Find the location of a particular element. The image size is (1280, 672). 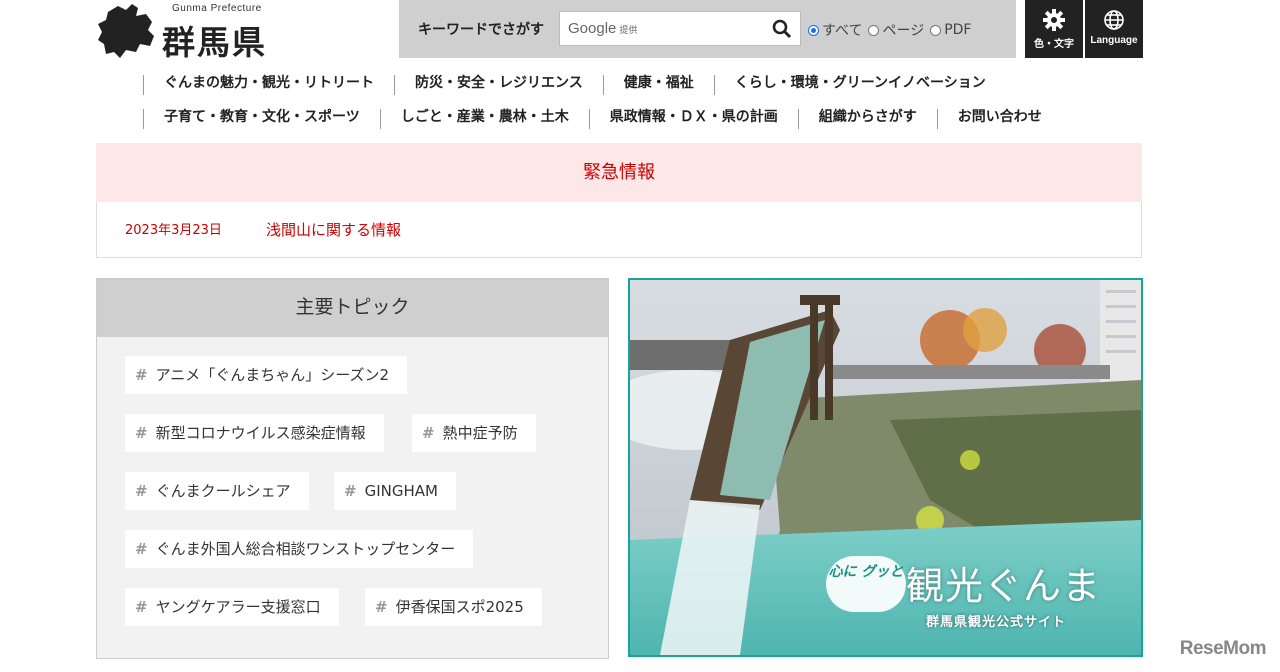

language-button: Language is located at coordinates (1114, 29).